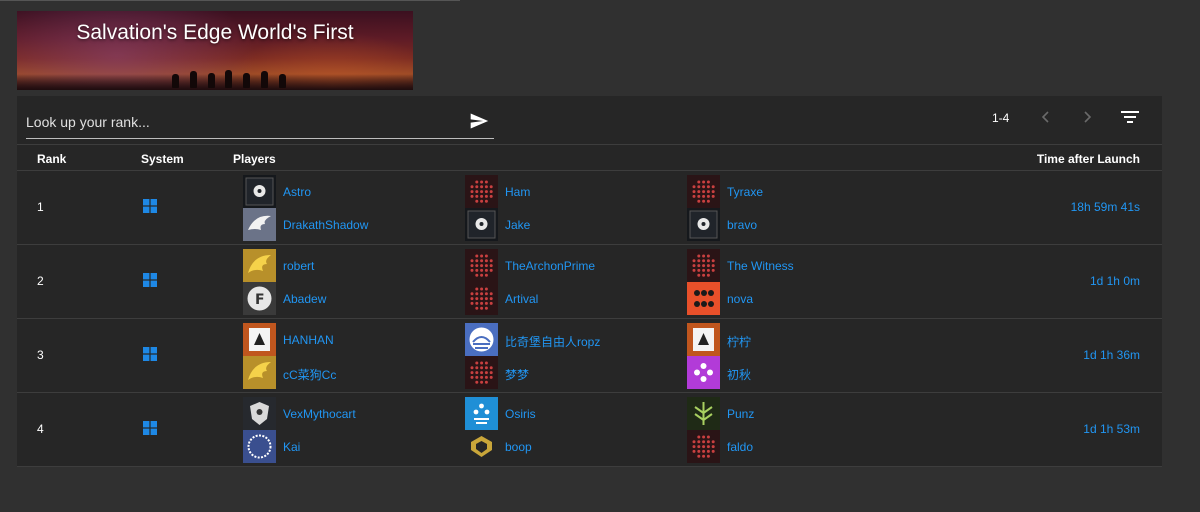 This screenshot has width=1200, height=512. I want to click on player-name-link: robert, so click(298, 266).